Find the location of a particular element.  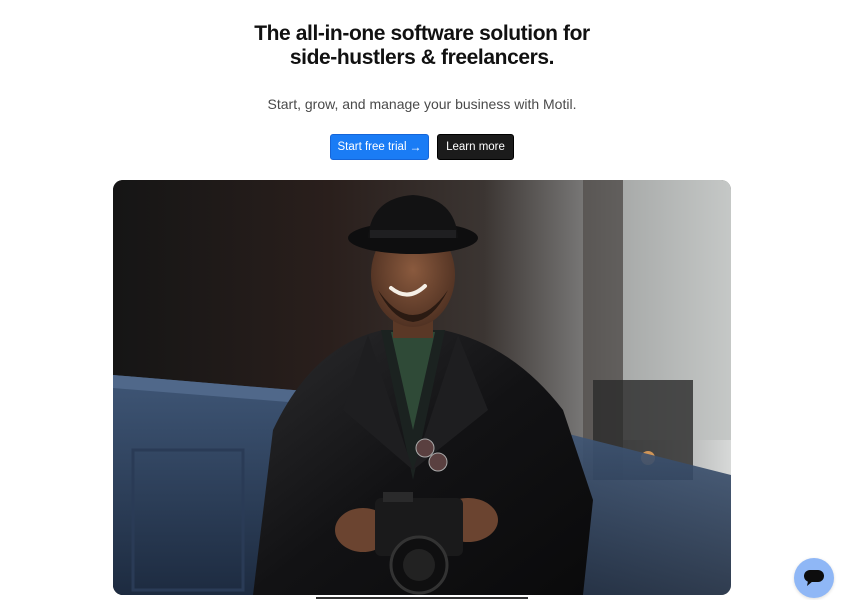

hero-headline-line-1: The all-in-one software solution for is located at coordinates (422, 33).